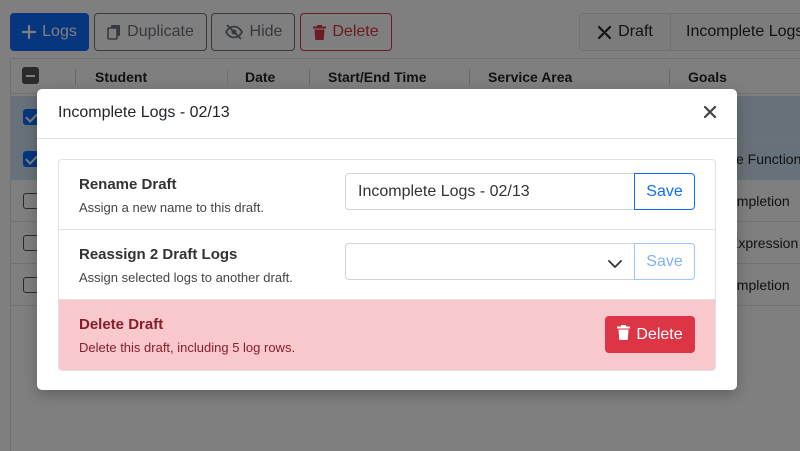 This screenshot has height=451, width=800. What do you see at coordinates (187, 347) in the screenshot?
I see `delete-draft-description: Delete this draft, including 5 log rows.` at bounding box center [187, 347].